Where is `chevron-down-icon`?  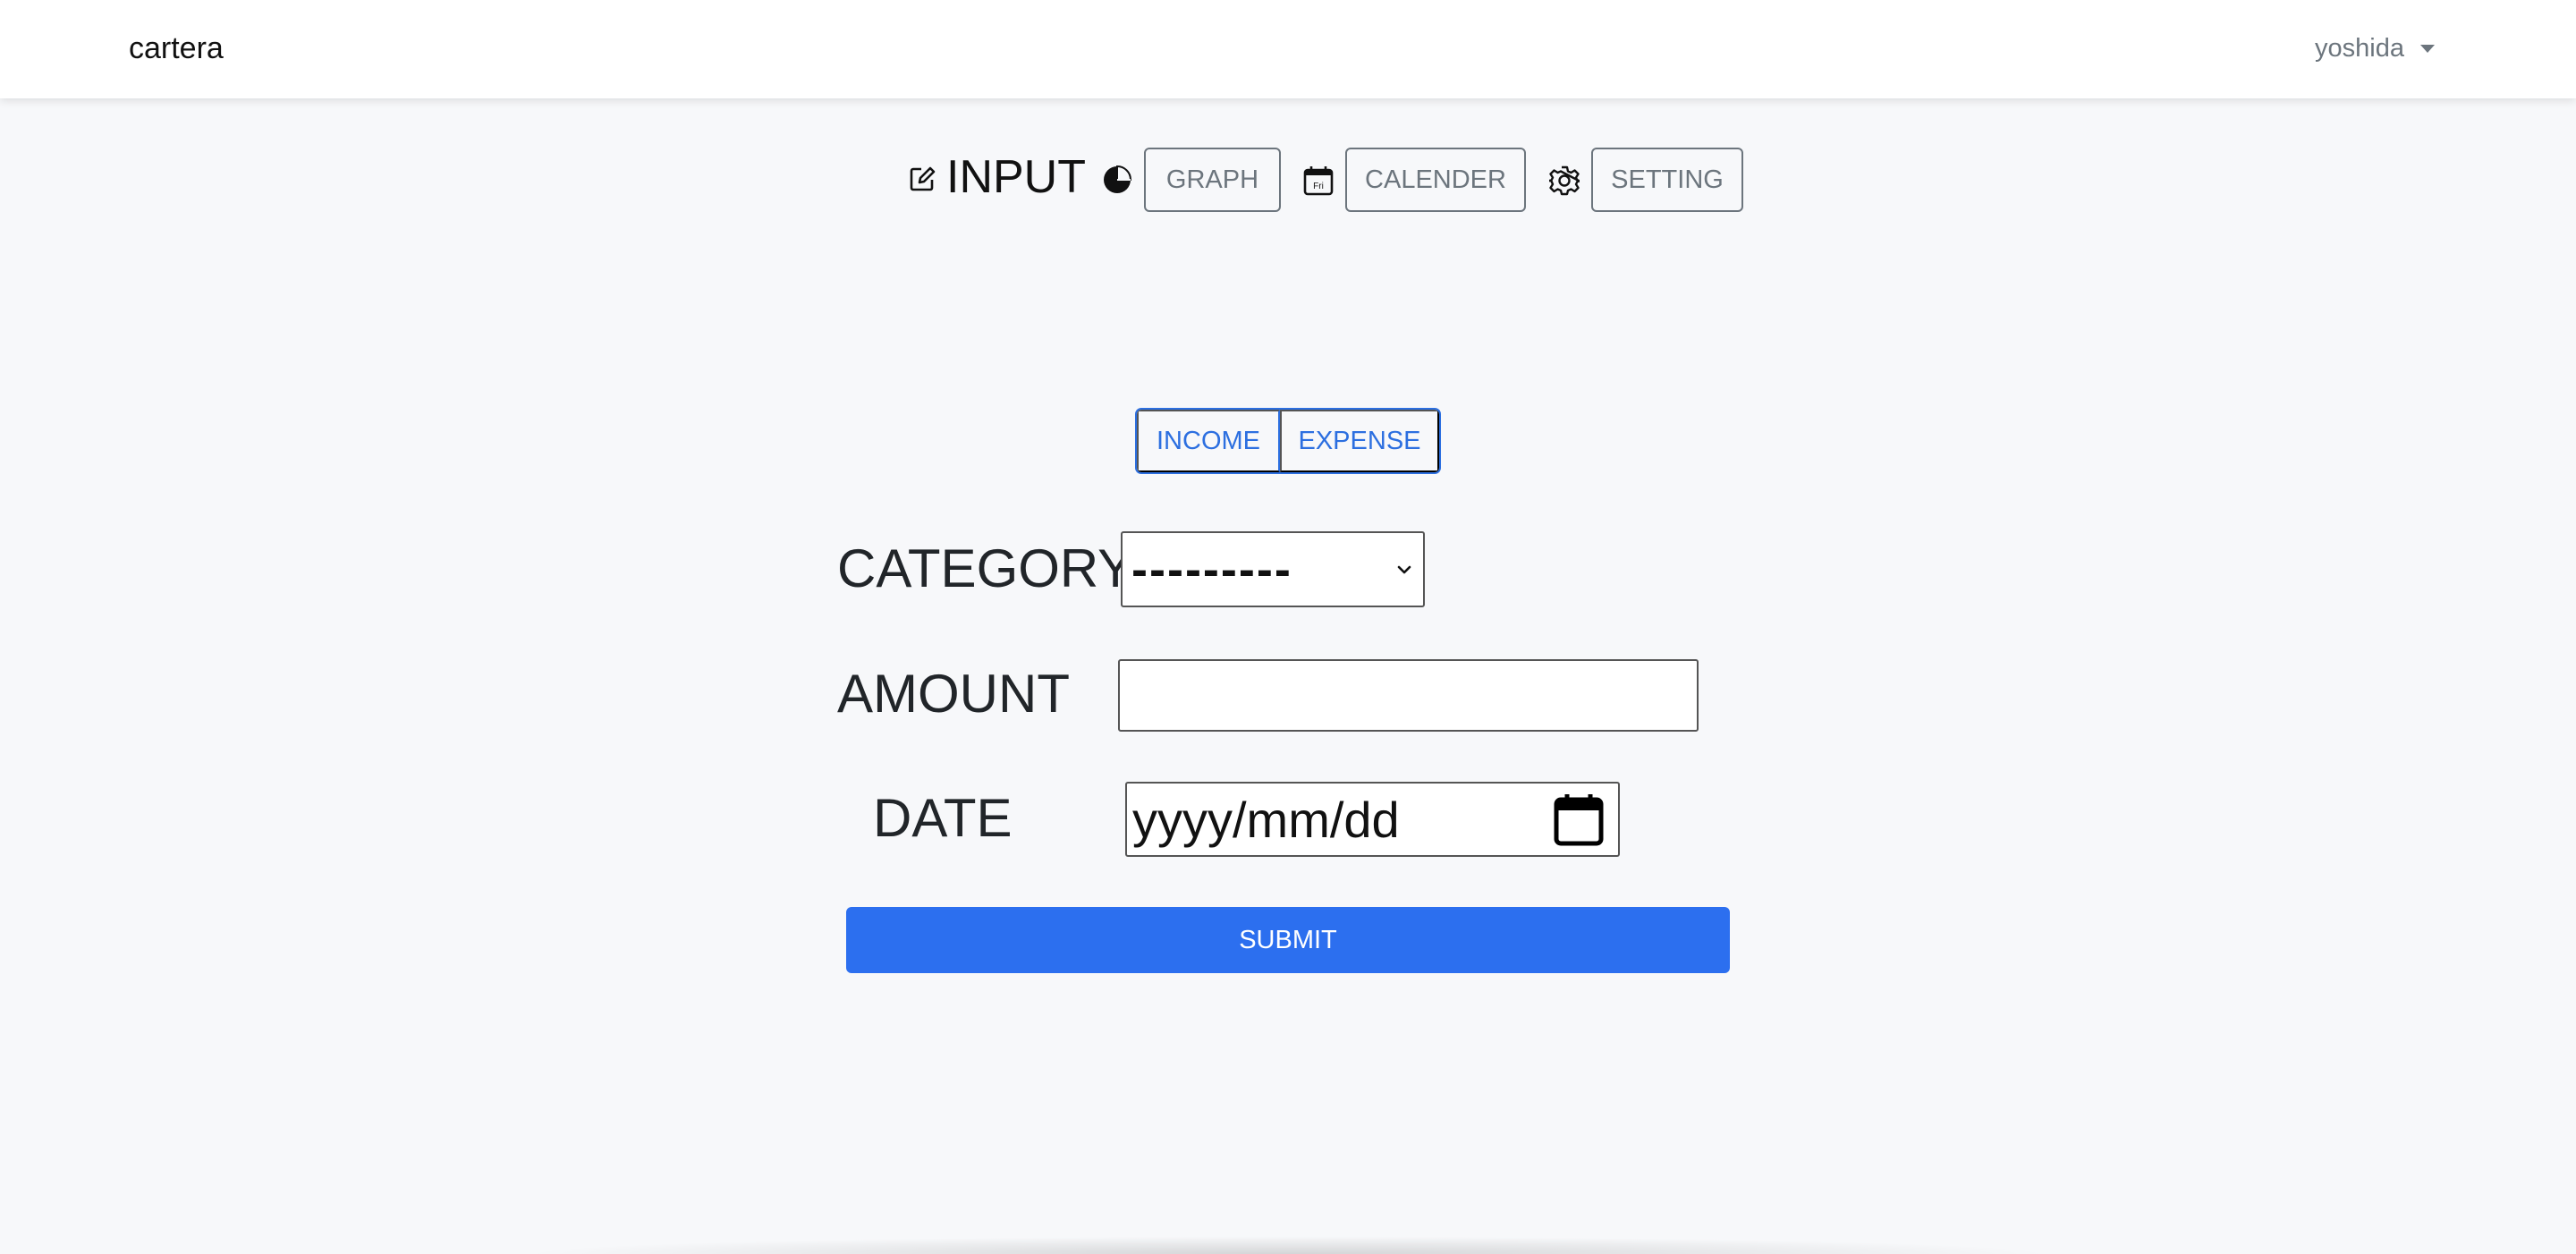
chevron-down-icon is located at coordinates (1404, 569).